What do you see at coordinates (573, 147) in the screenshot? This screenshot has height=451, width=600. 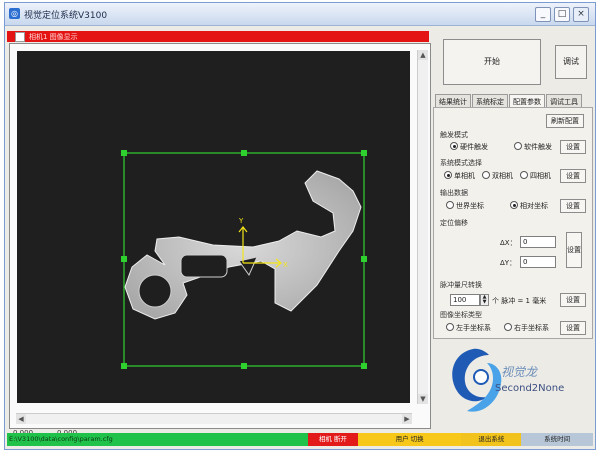 I see `trigger-set-button: 设置` at bounding box center [573, 147].